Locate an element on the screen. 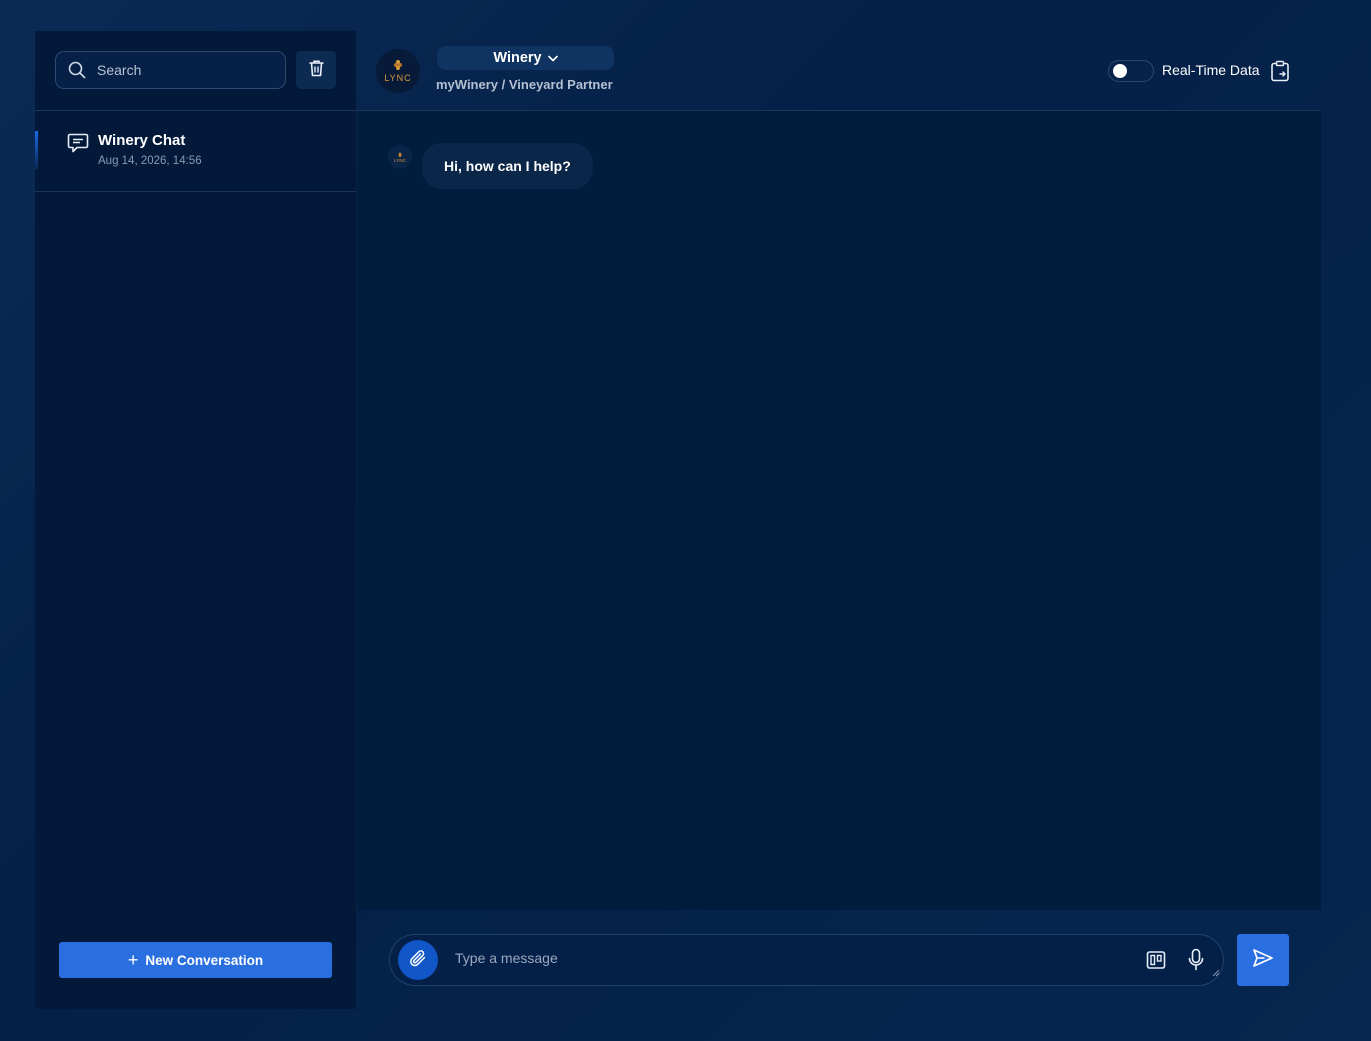 This screenshot has width=1371, height=1041. delete-conversations-button is located at coordinates (316, 70).